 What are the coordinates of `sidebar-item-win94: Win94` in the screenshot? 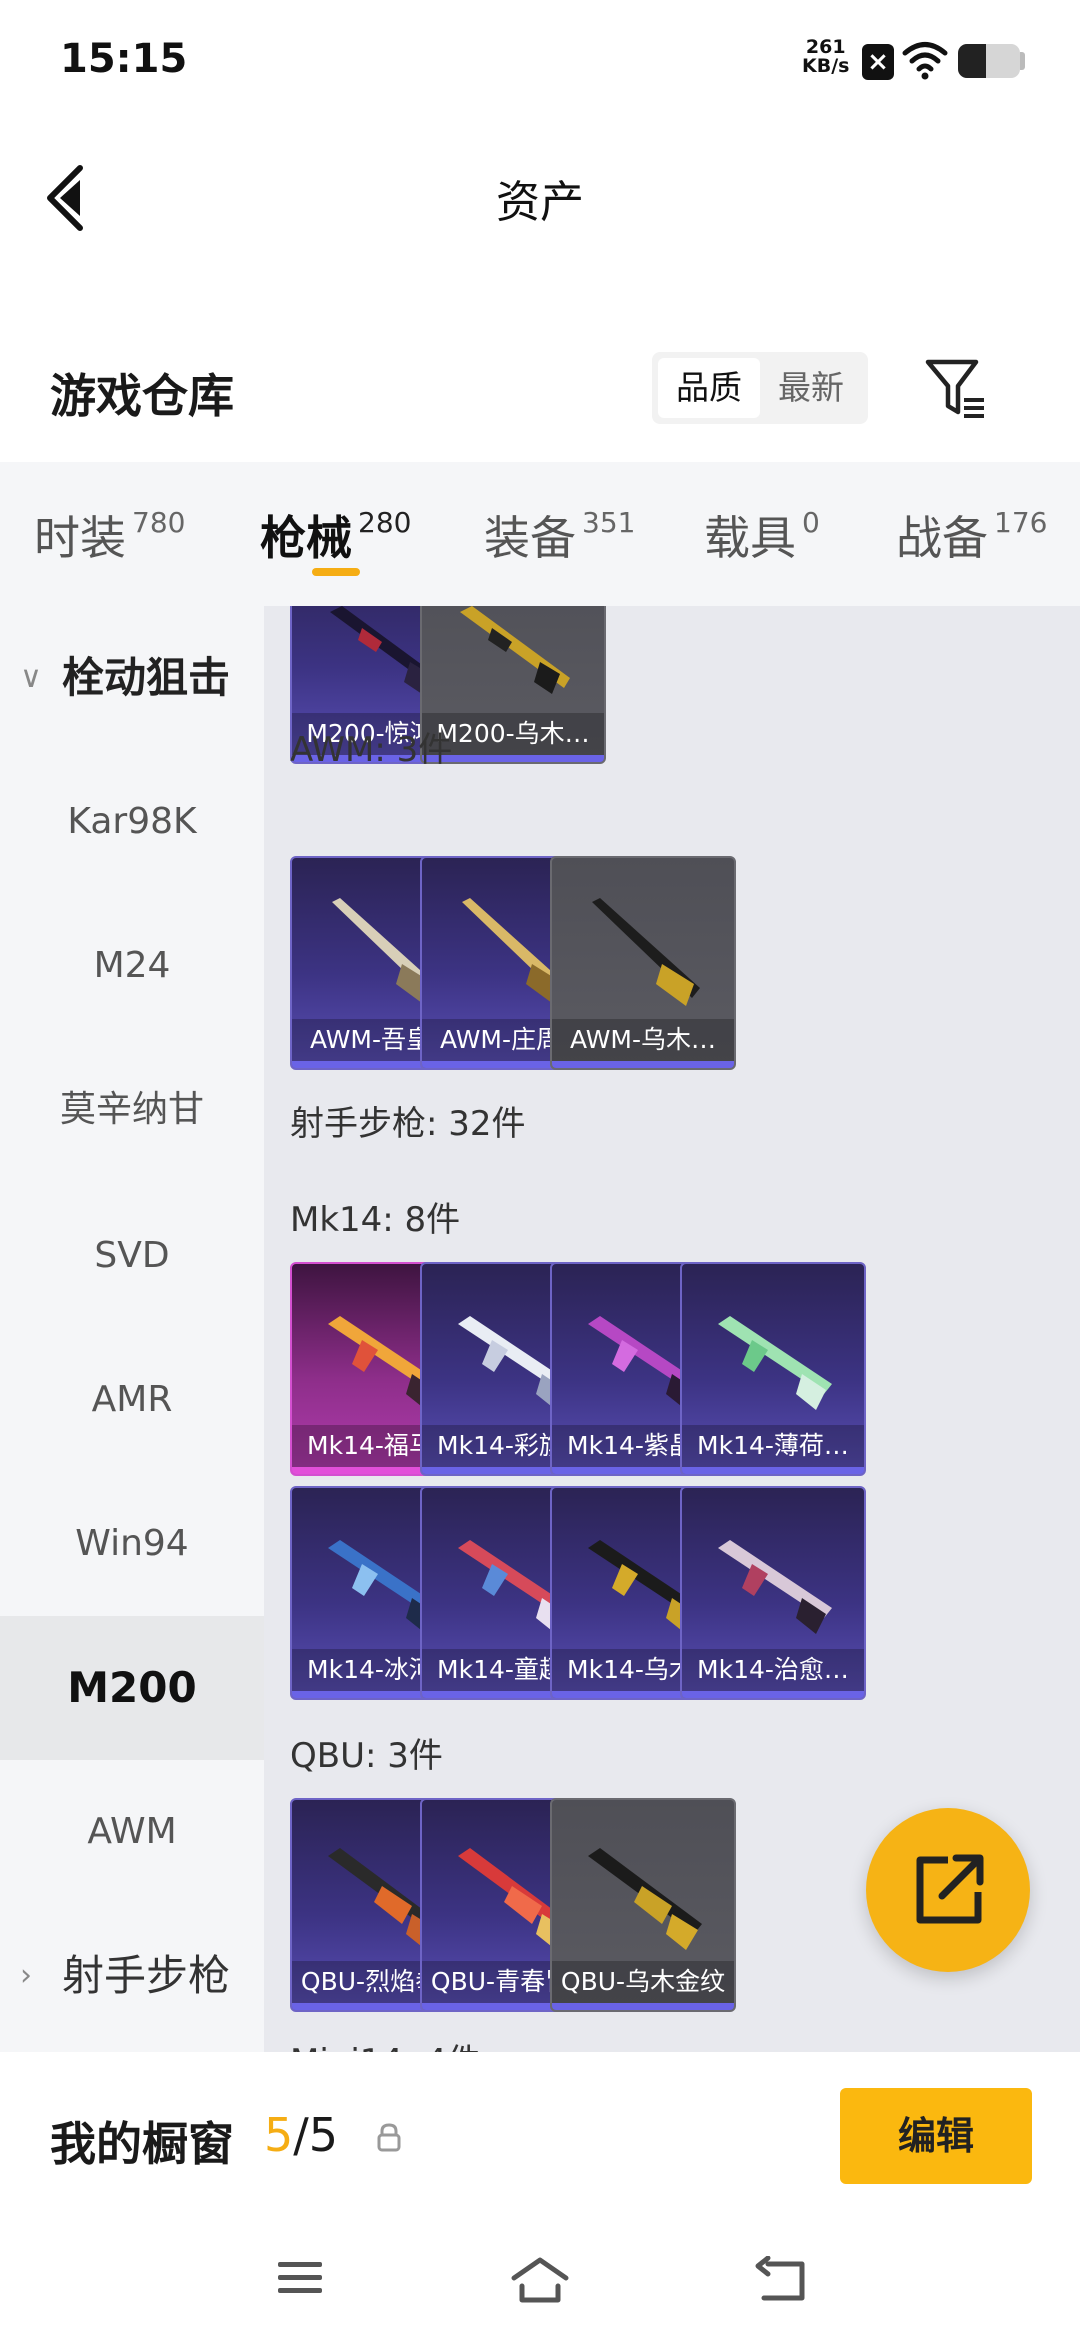 It's located at (132, 1544).